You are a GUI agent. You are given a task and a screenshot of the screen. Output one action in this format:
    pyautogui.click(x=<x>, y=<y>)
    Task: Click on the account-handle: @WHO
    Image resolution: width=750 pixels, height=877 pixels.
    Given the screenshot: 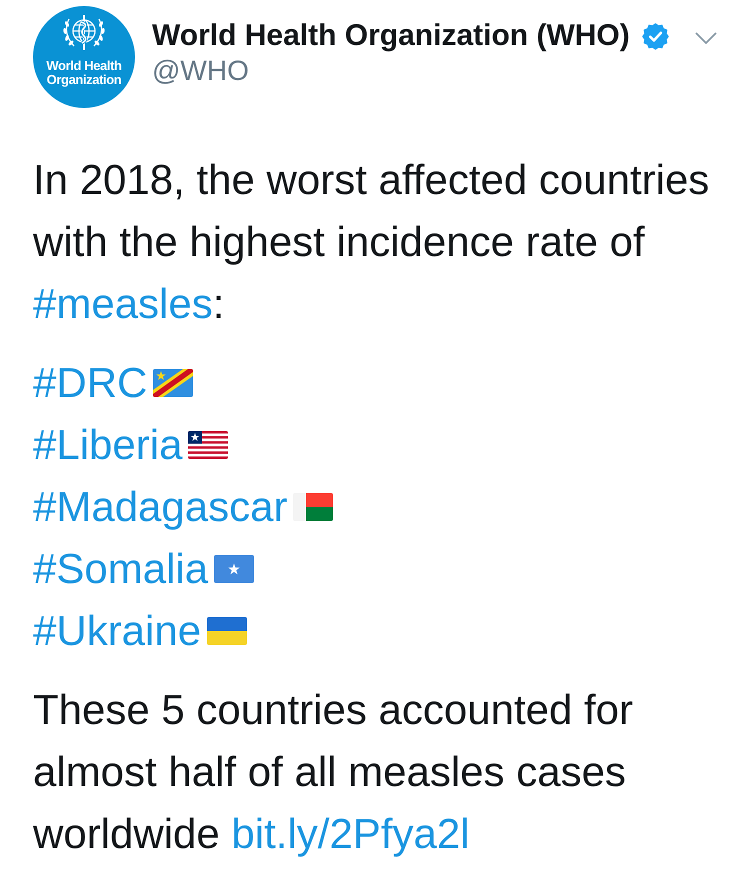 What is the action you would take?
    pyautogui.click(x=201, y=71)
    